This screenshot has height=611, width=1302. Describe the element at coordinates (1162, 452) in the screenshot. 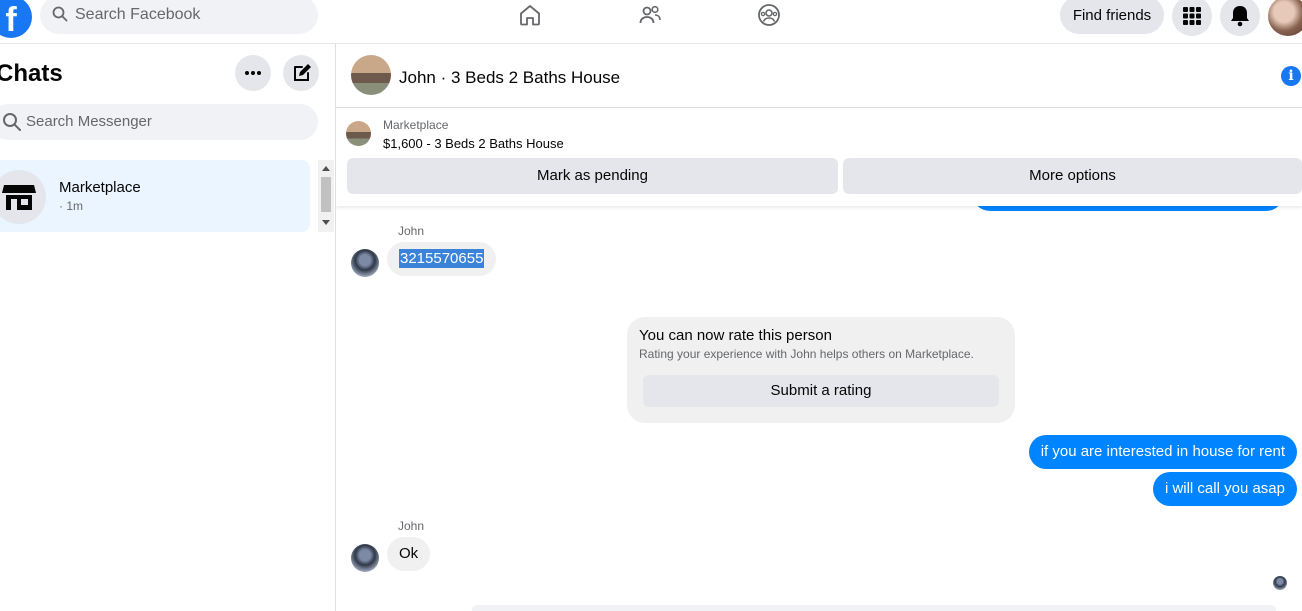

I see `outgoing-message-bubble: if you are interested in house for rent` at that location.